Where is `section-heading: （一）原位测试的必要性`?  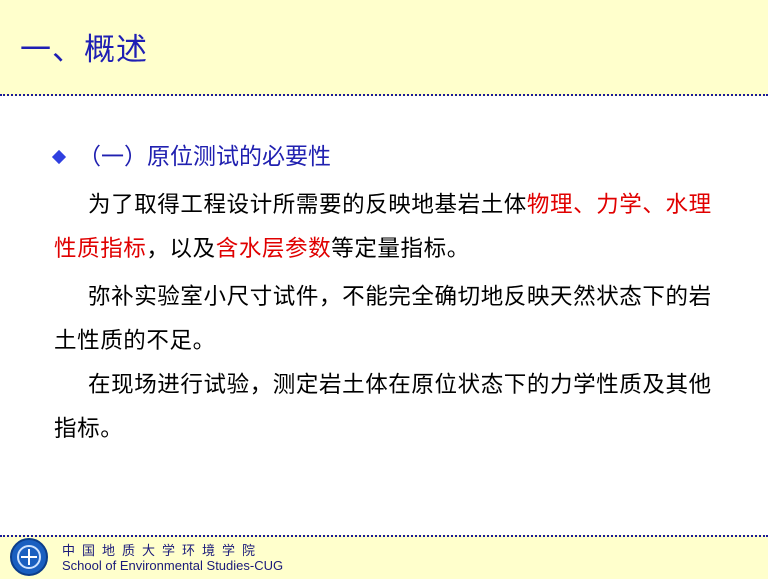 section-heading: （一）原位测试的必要性 is located at coordinates (191, 157).